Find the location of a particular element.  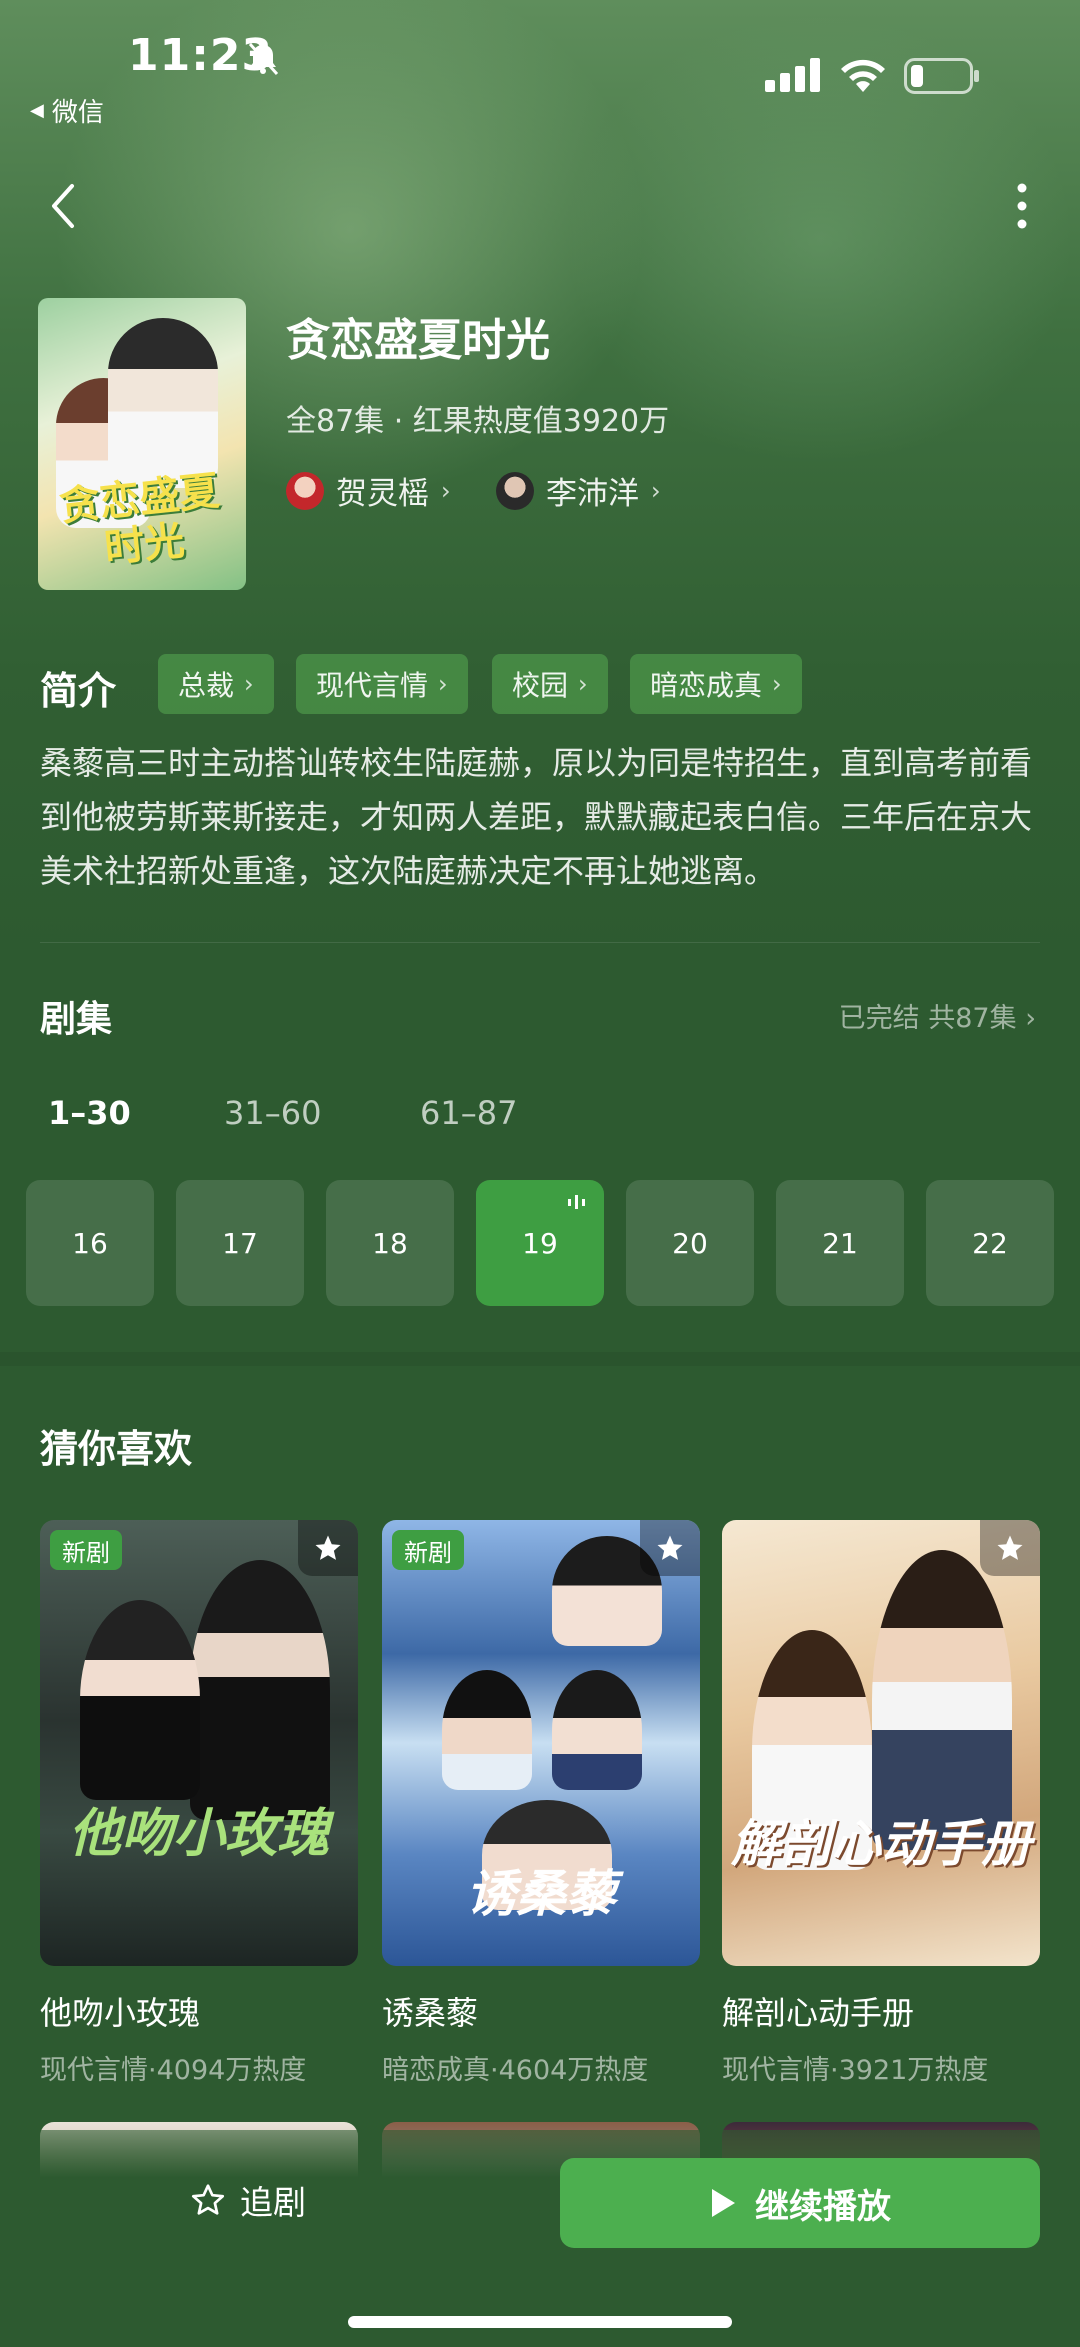

episode-button-current: 19 is located at coordinates (540, 1243).